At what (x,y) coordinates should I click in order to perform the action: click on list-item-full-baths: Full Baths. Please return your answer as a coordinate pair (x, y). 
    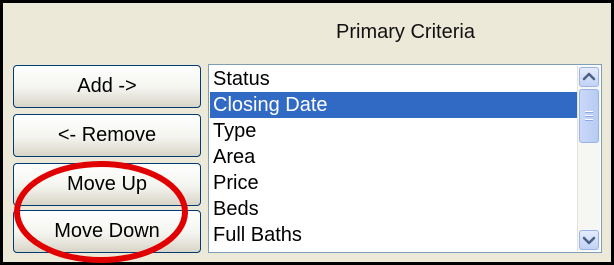
    Looking at the image, I should click on (393, 235).